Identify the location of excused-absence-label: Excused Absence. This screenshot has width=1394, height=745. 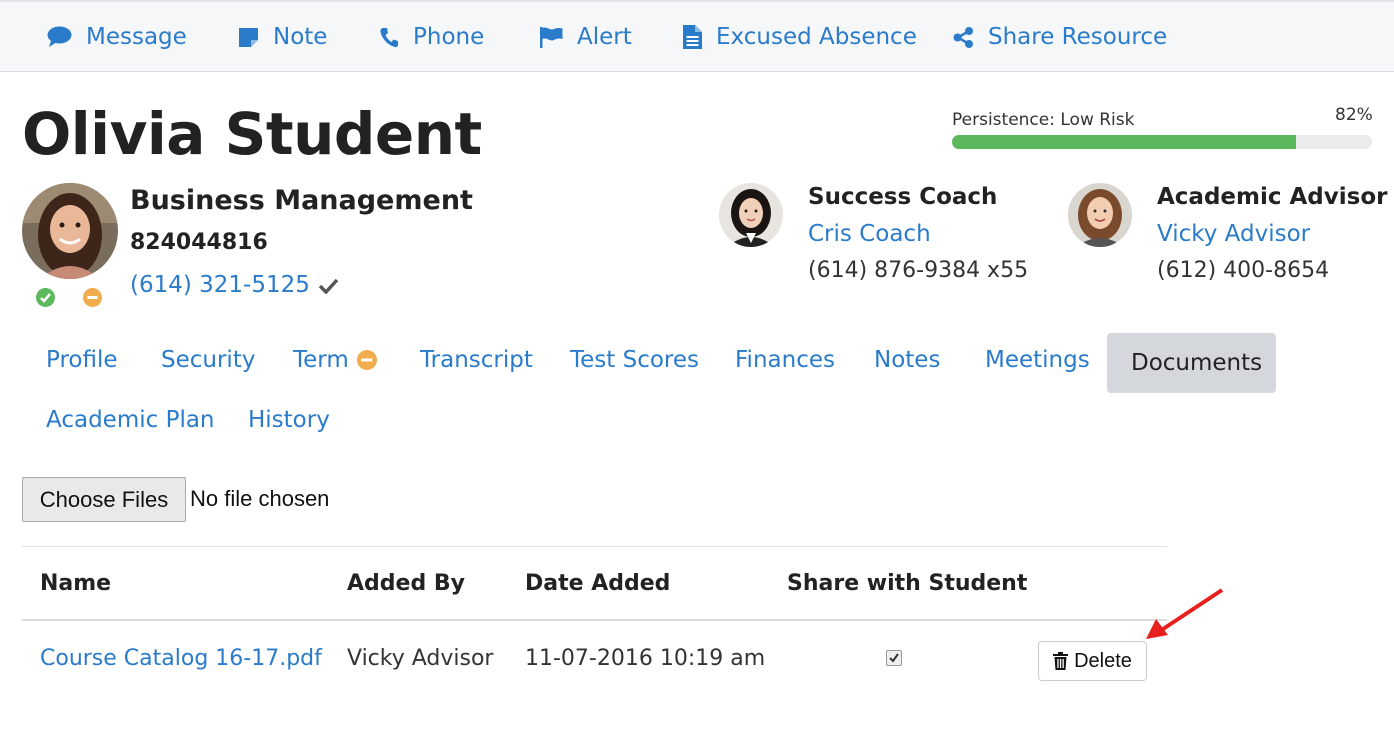
(816, 37).